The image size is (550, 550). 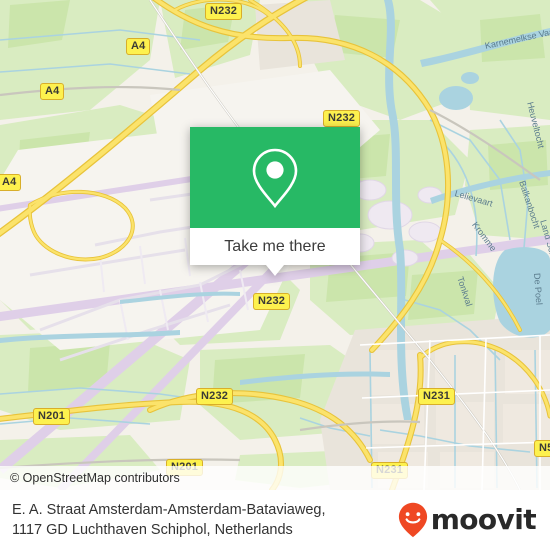 I want to click on popup-action-bar: Take me there, so click(x=275, y=246).